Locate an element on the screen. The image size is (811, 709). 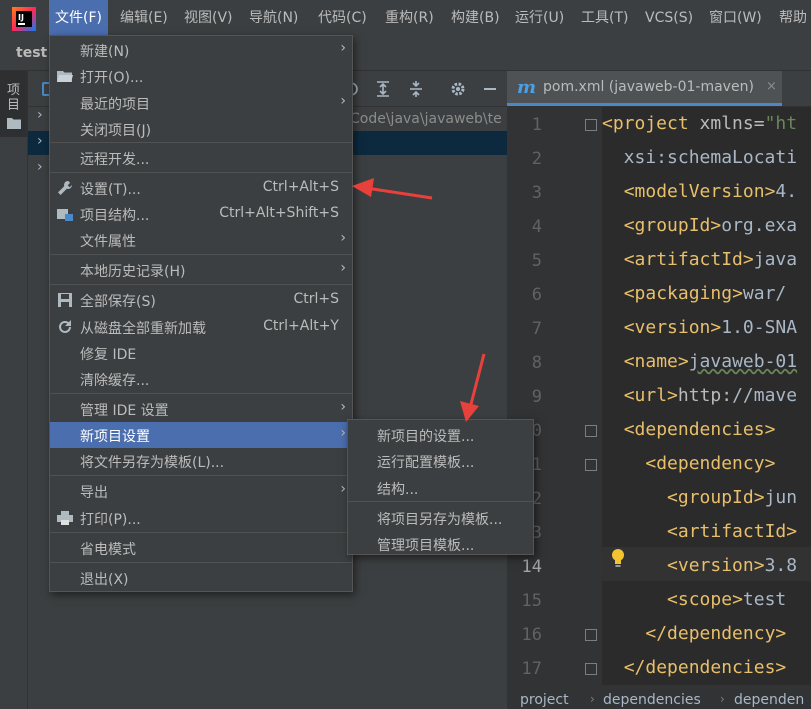
code-line: </dependencies> is located at coordinates (694, 667).